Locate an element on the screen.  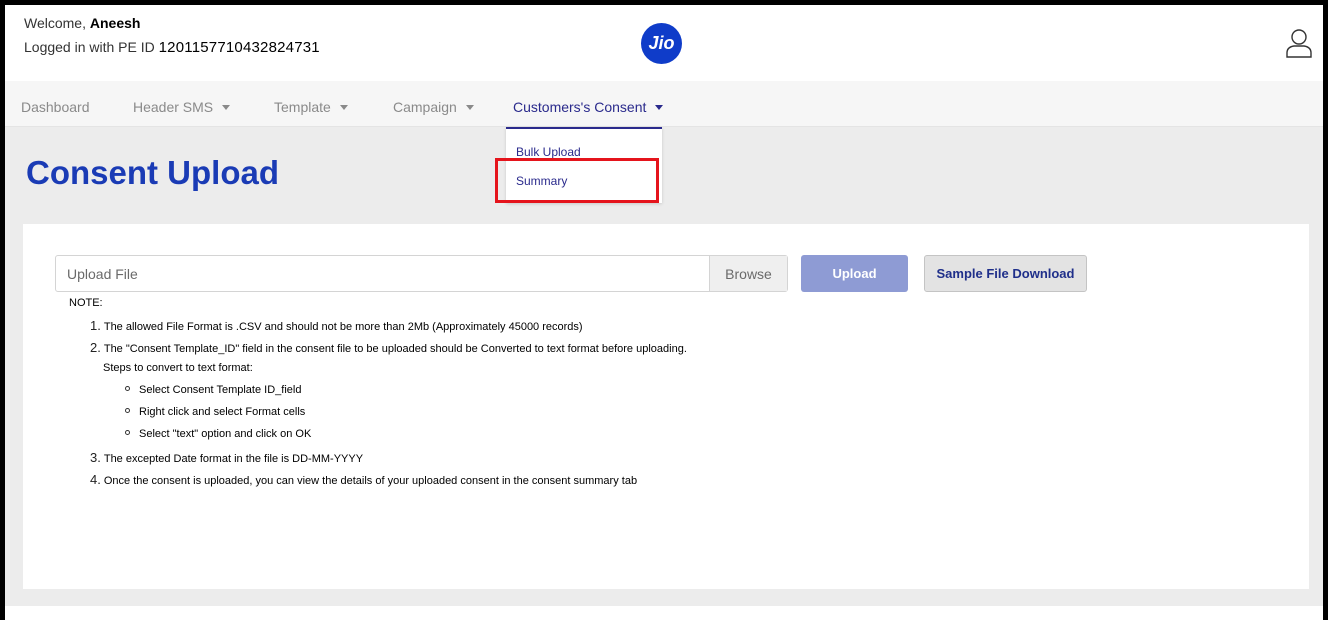
nav-header-sms: Header SMS is located at coordinates (182, 107).